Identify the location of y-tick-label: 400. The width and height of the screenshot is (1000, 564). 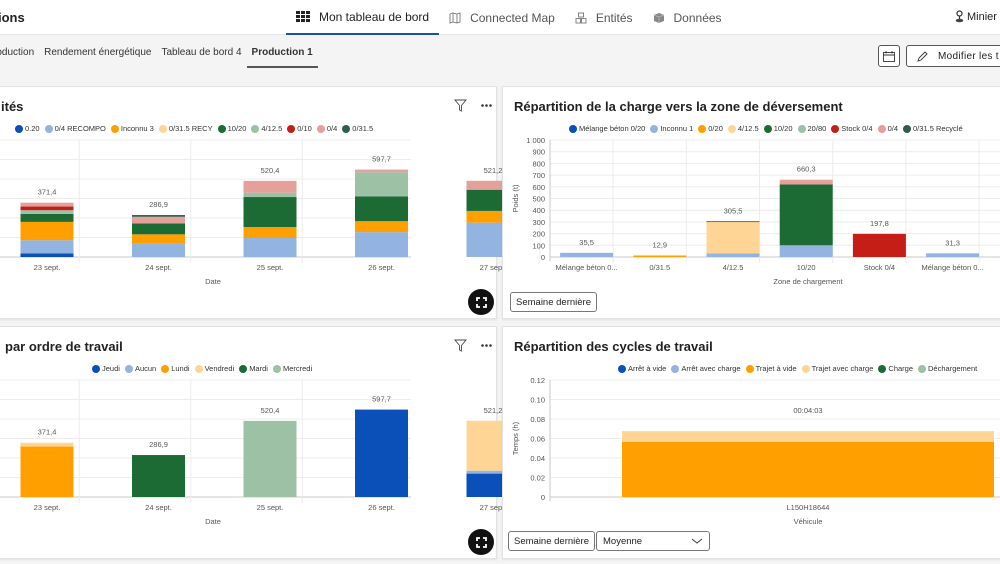
(538, 210).